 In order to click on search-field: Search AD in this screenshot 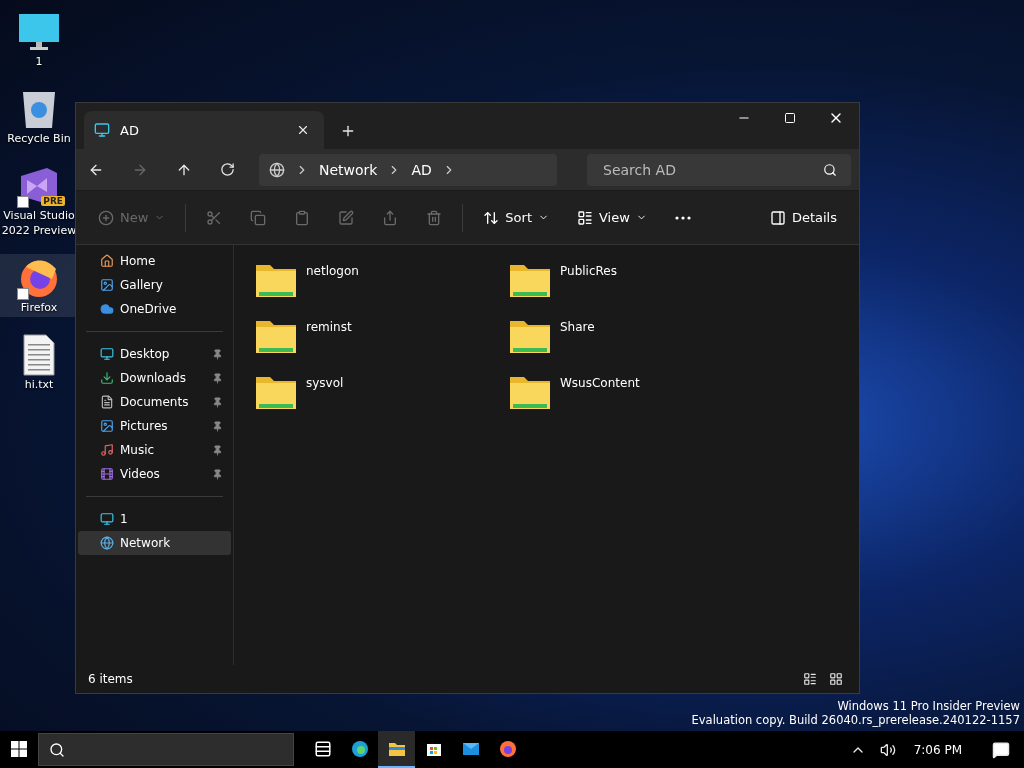, I will do `click(719, 169)`.